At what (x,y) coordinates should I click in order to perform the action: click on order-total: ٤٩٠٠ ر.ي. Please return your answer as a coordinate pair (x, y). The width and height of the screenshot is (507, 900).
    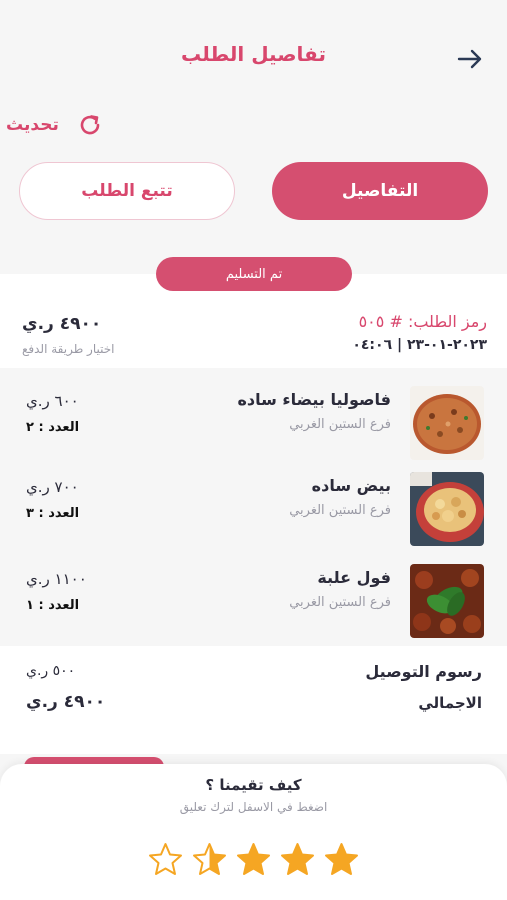
    Looking at the image, I should click on (62, 324).